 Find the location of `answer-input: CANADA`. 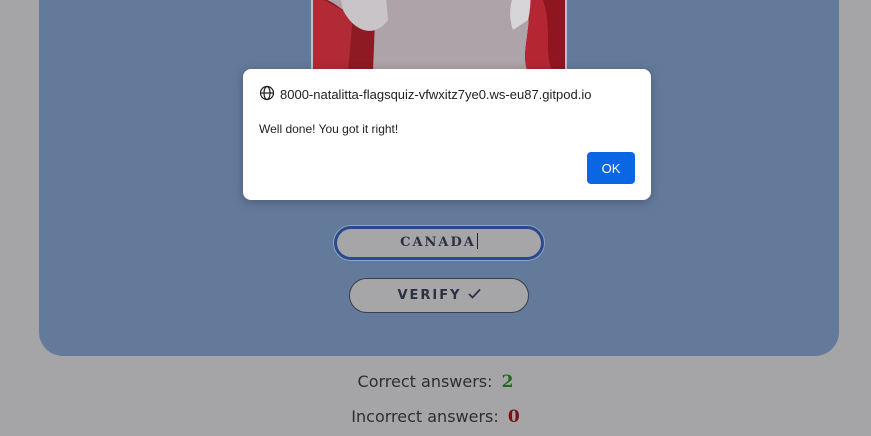

answer-input: CANADA is located at coordinates (439, 243).